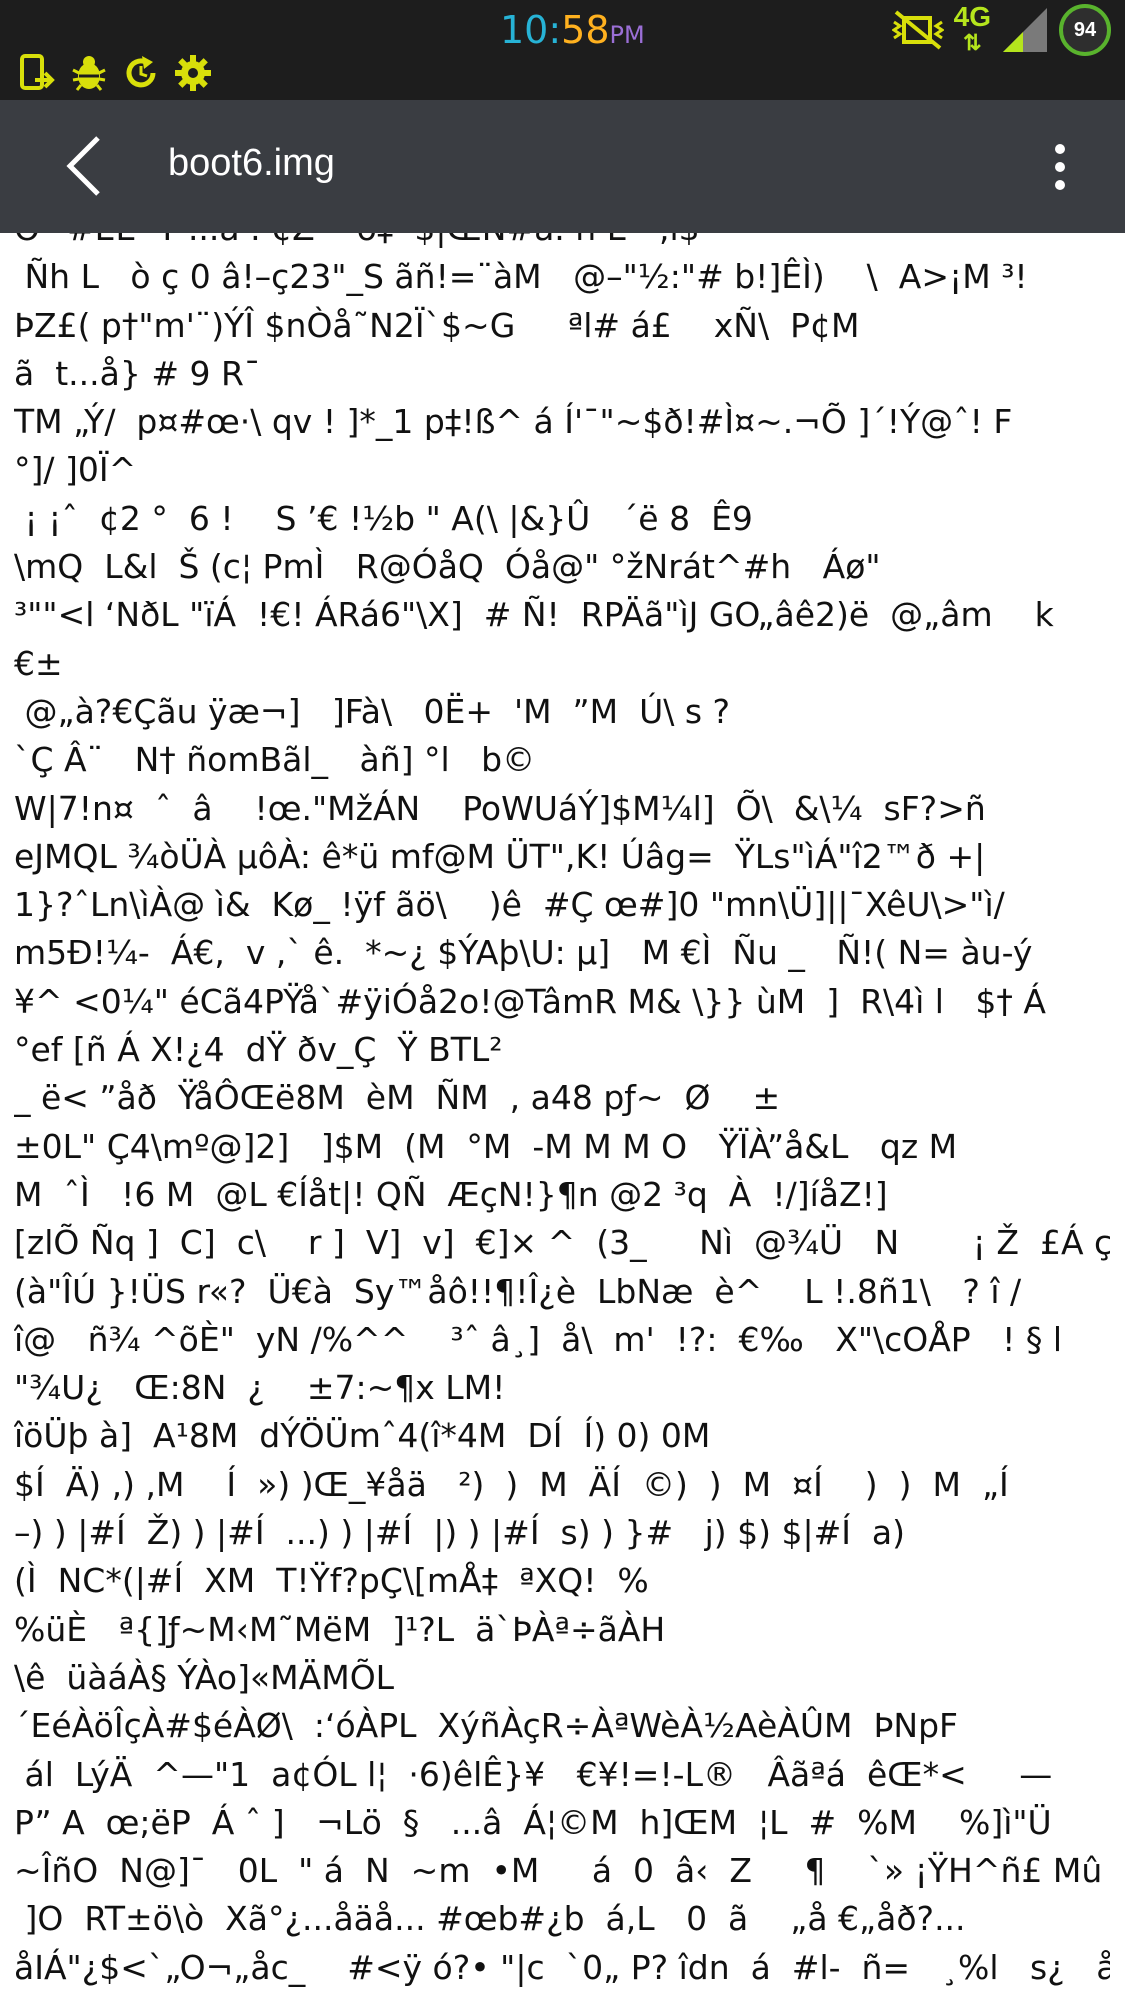 The width and height of the screenshot is (1125, 2000). Describe the element at coordinates (137, 373) in the screenshot. I see `text-line: ã t...å} # 9 R¯` at that location.